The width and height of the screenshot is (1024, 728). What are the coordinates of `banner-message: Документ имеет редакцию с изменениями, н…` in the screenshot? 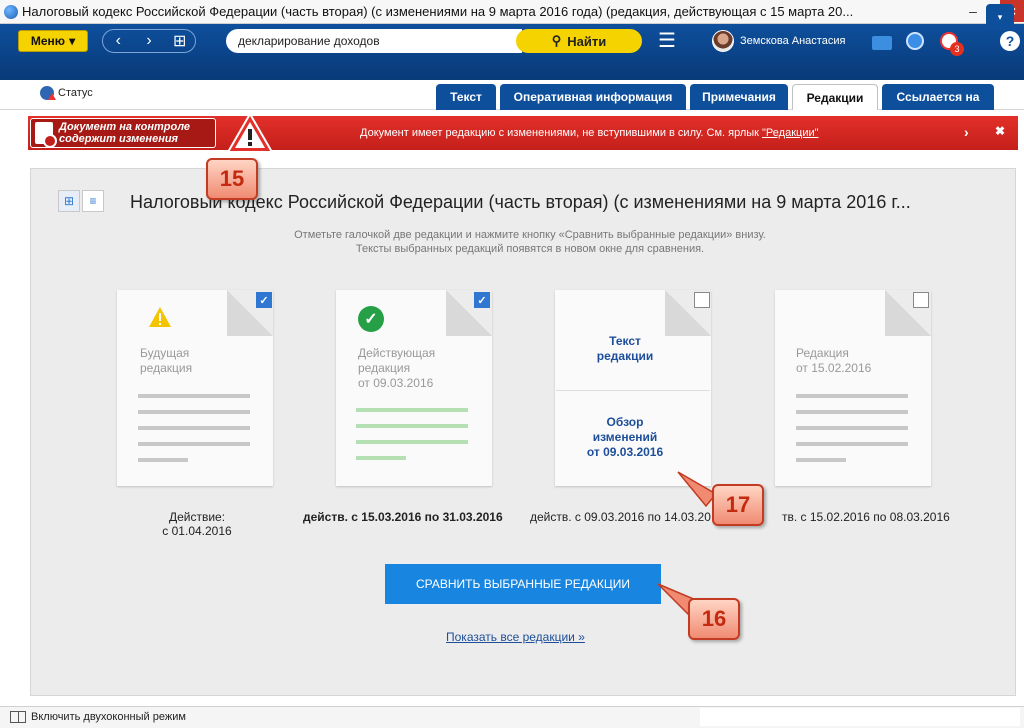 It's located at (589, 133).